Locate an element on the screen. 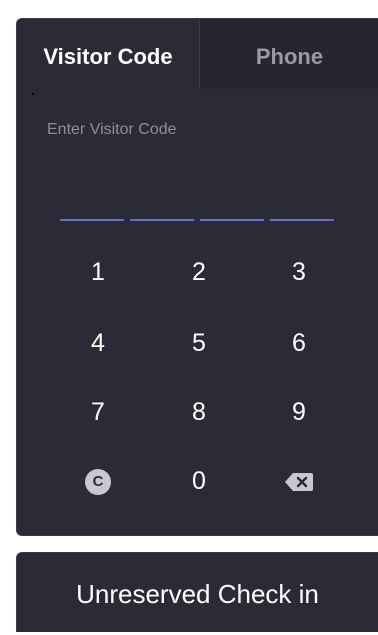  key-6: 6 is located at coordinates (299, 343).